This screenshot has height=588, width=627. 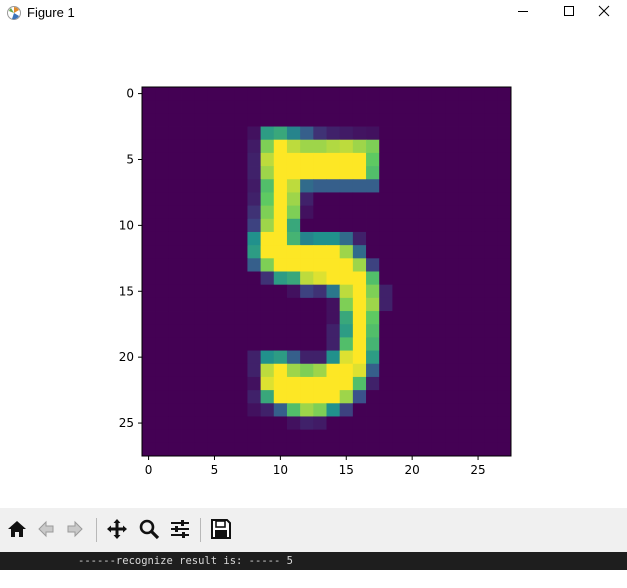 What do you see at coordinates (17, 531) in the screenshot?
I see `home-button` at bounding box center [17, 531].